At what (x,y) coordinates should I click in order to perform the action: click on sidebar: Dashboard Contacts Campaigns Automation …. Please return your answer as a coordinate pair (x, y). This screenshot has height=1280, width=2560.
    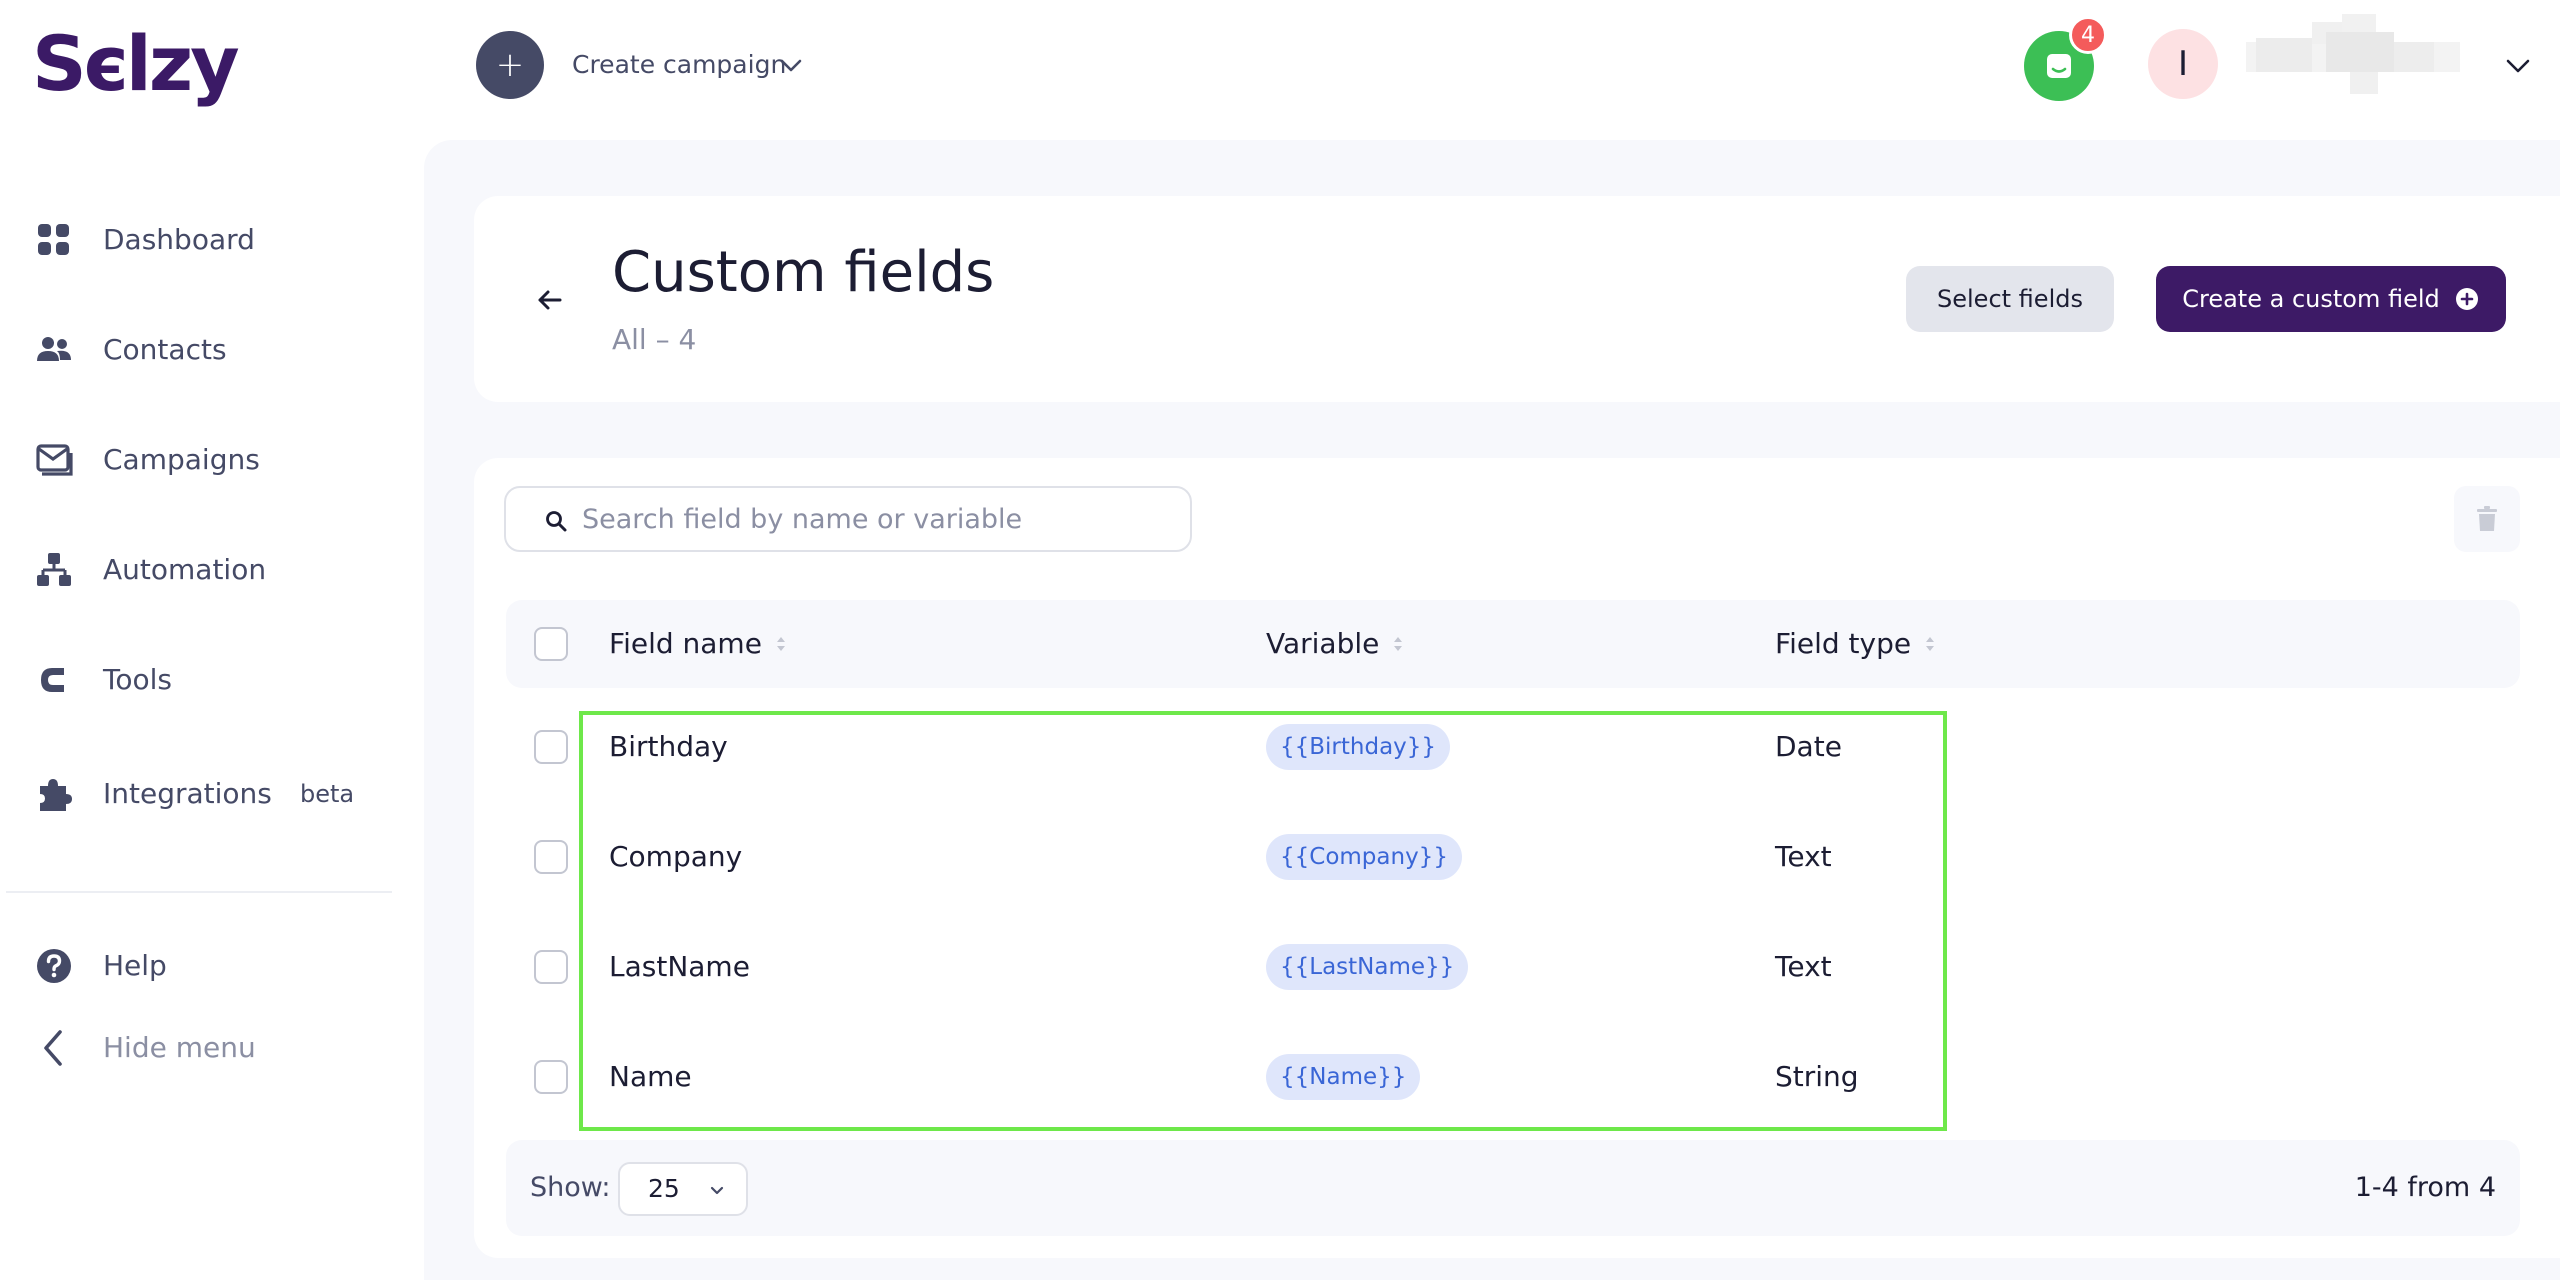
    Looking at the image, I should click on (210, 705).